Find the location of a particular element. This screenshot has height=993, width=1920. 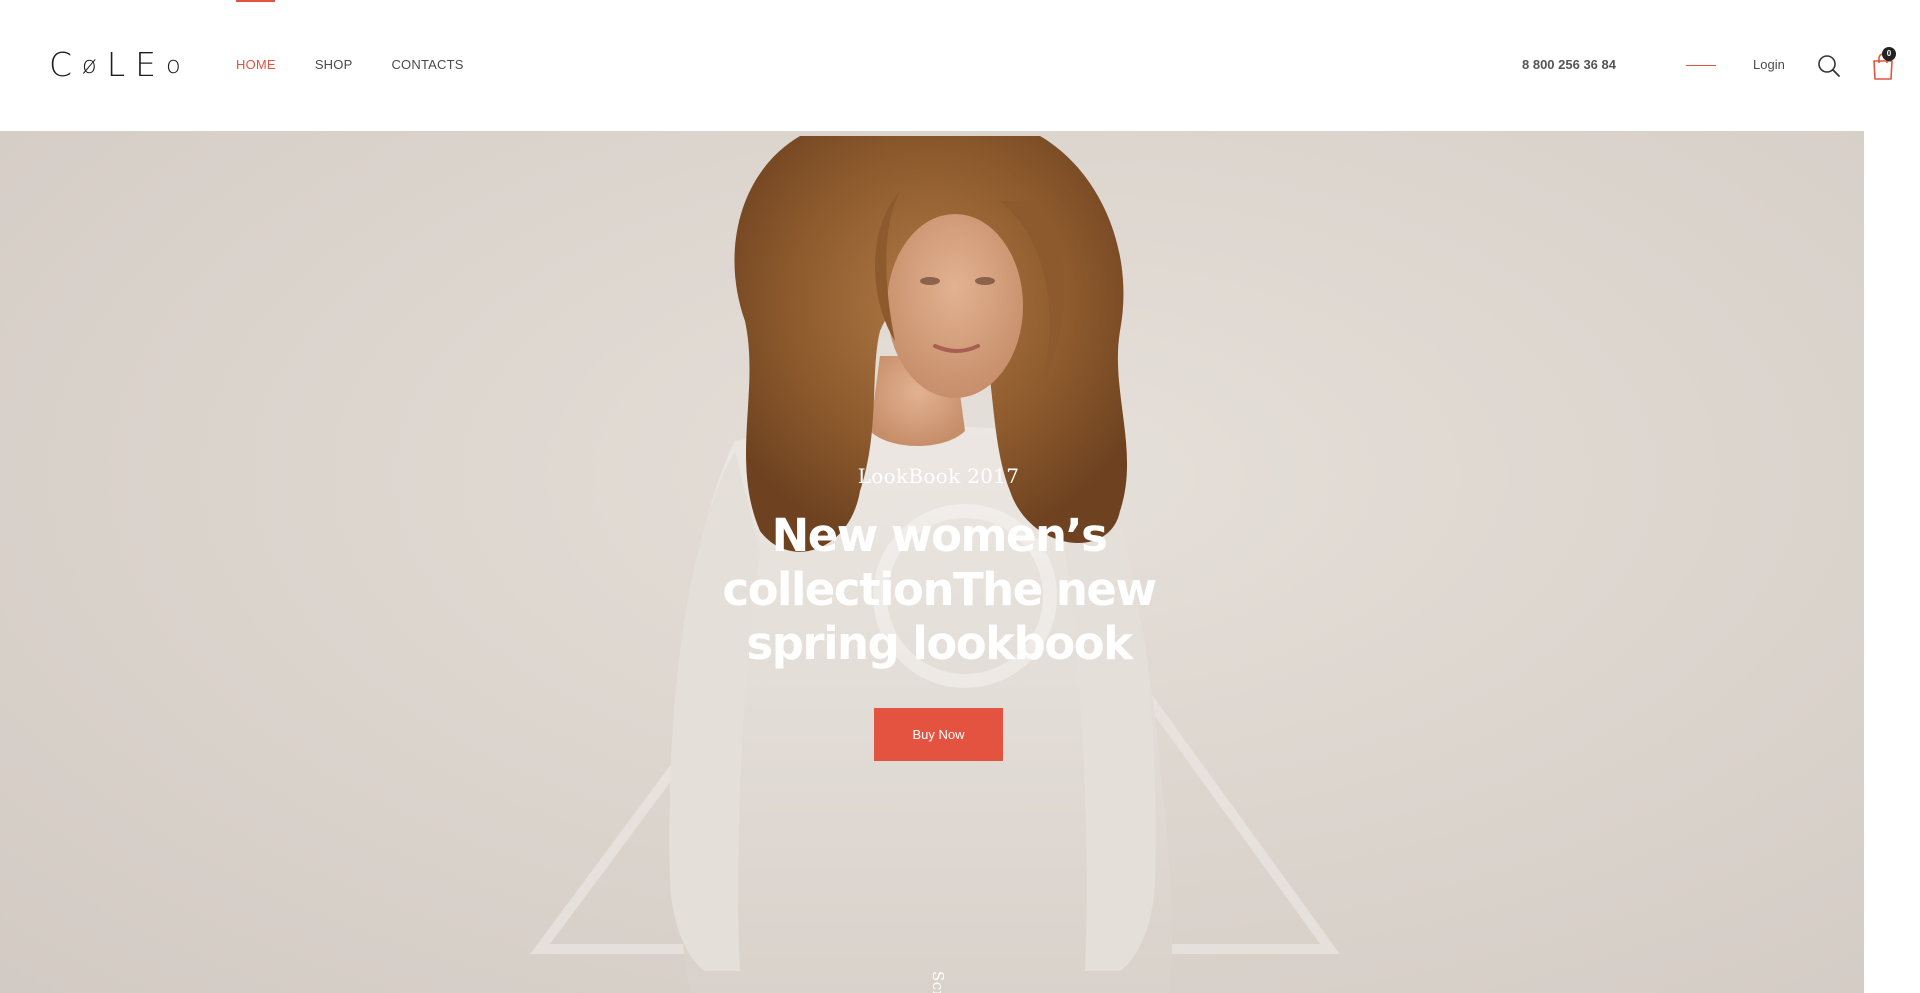

logo-letter: C is located at coordinates (66, 64).